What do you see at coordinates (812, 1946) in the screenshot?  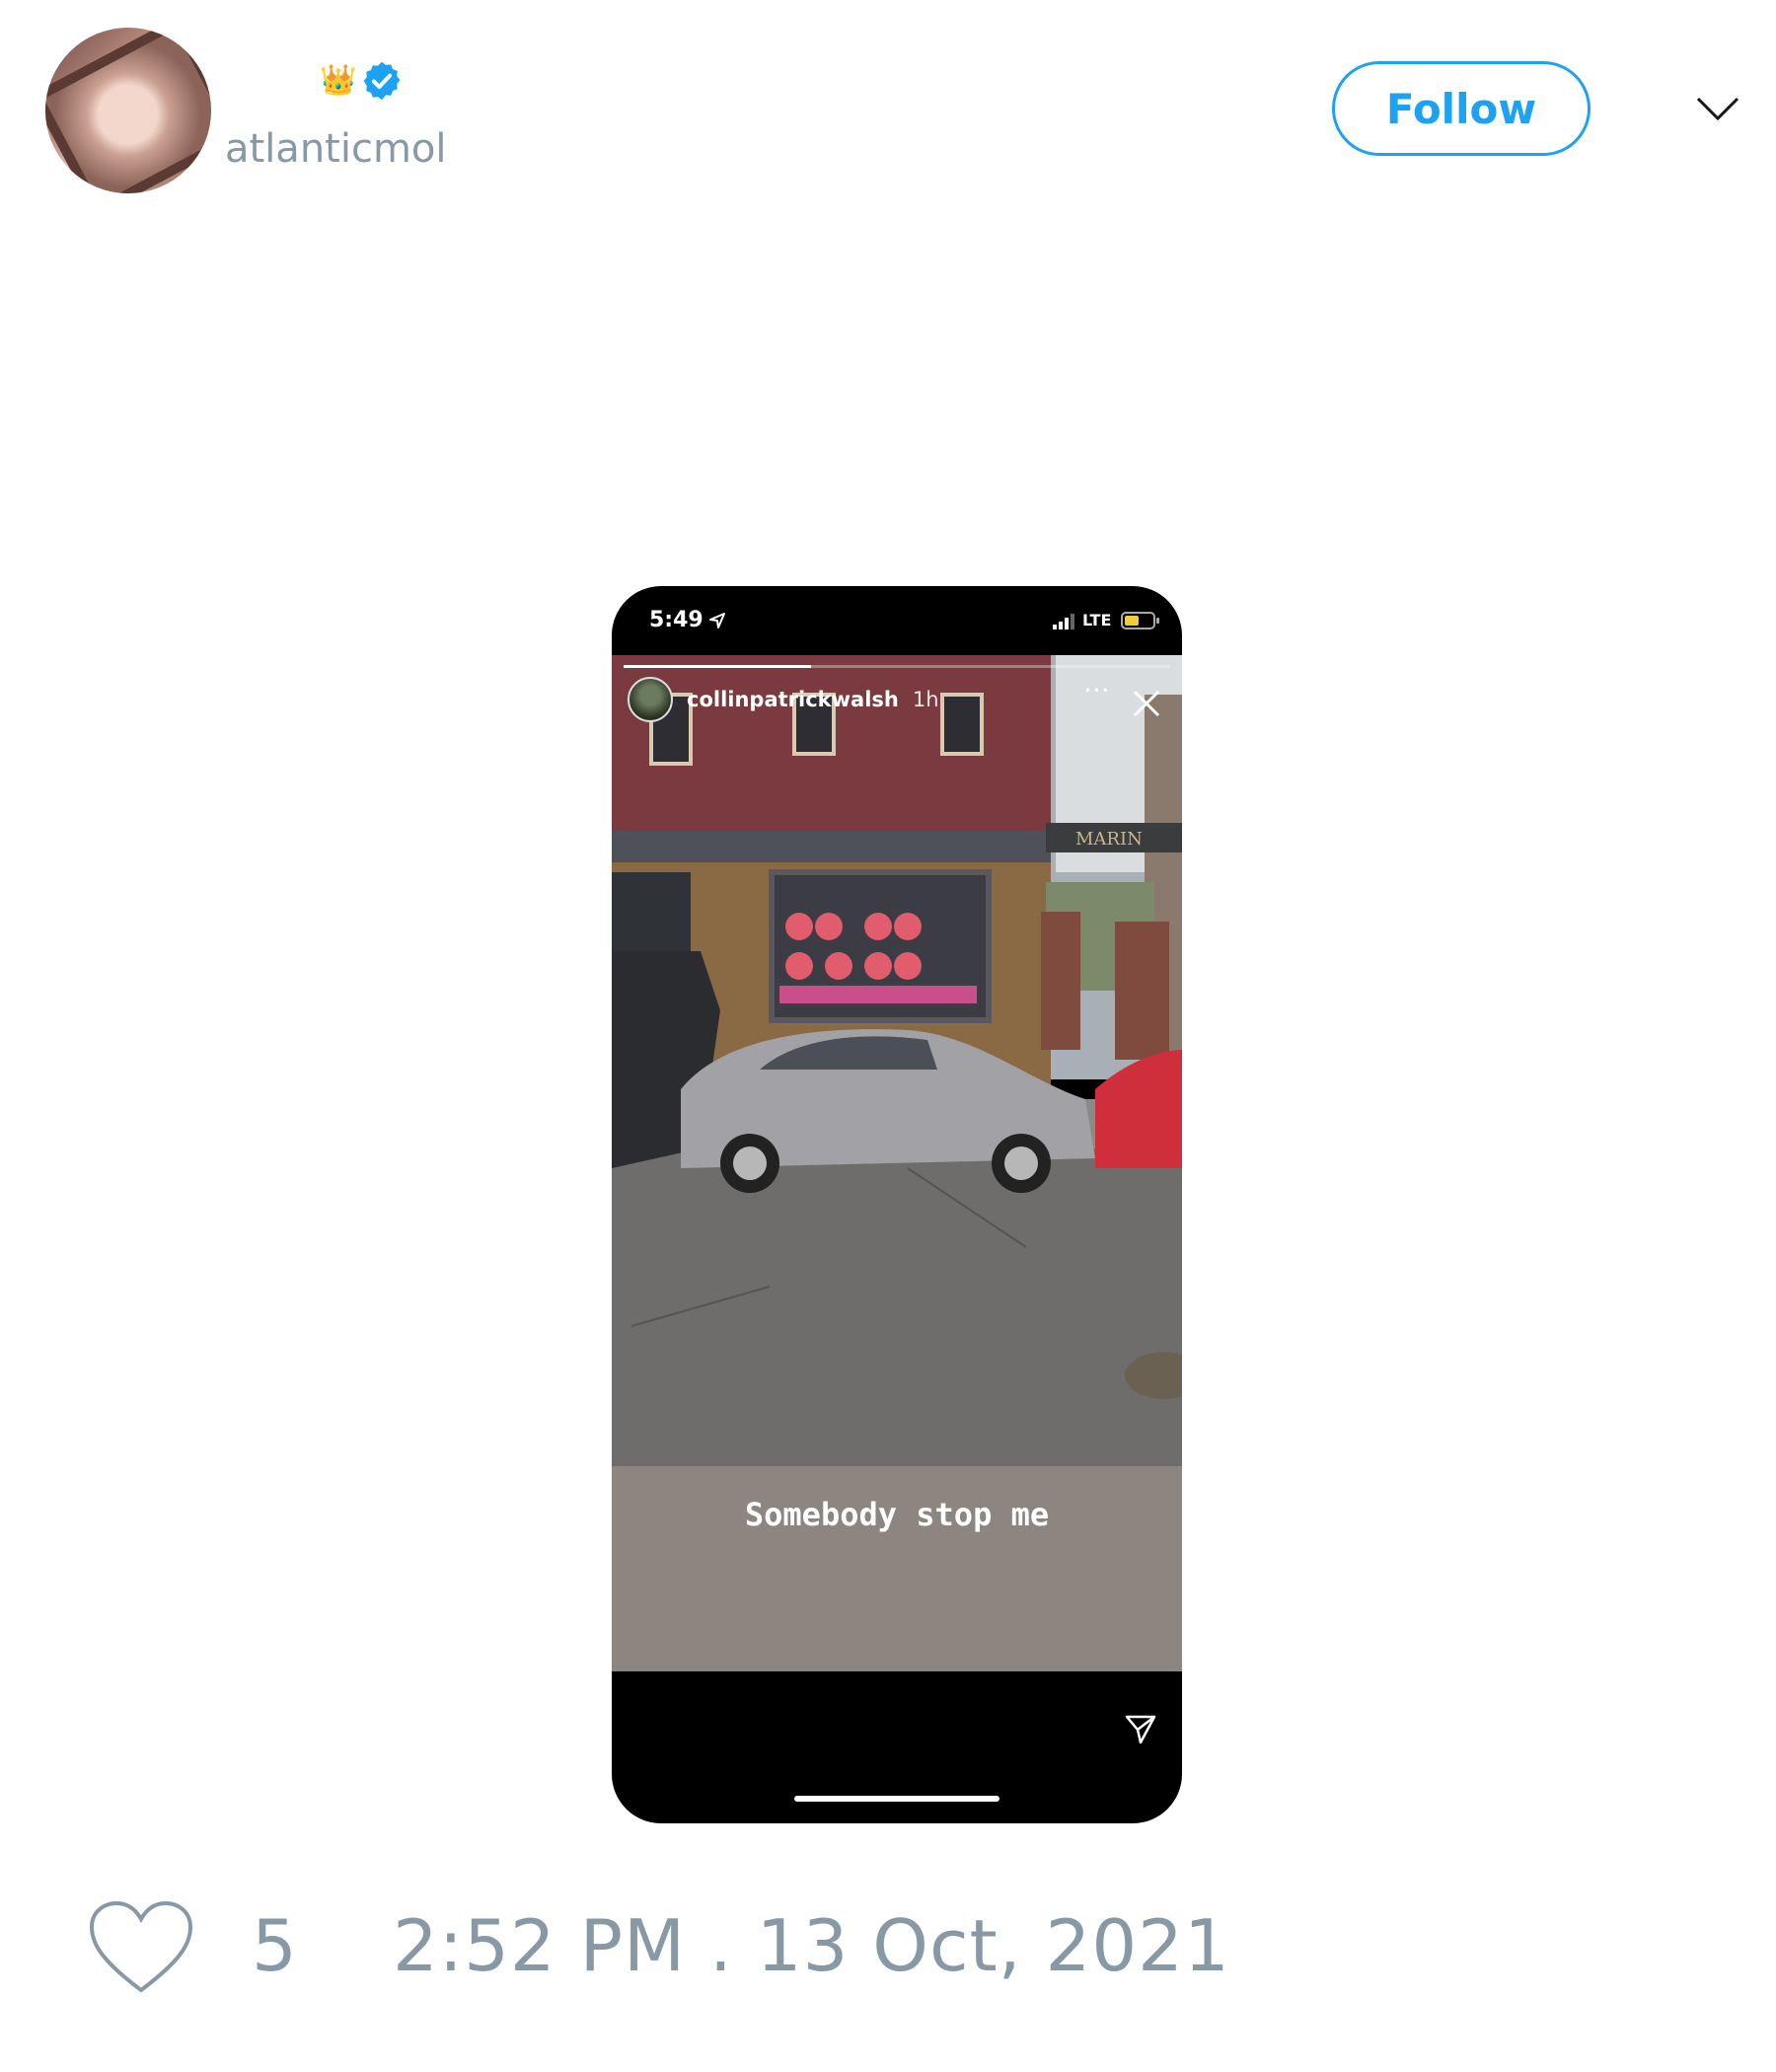 I see `tweet-timestamp: 2:52 PM . 13 Oct, 2021` at bounding box center [812, 1946].